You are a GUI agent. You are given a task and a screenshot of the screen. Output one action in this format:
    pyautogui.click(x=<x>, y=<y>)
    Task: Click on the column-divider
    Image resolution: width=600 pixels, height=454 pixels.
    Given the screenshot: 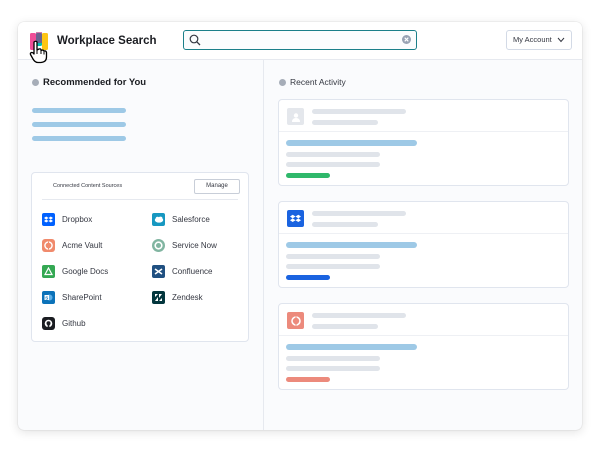 What is the action you would take?
    pyautogui.click(x=263, y=245)
    